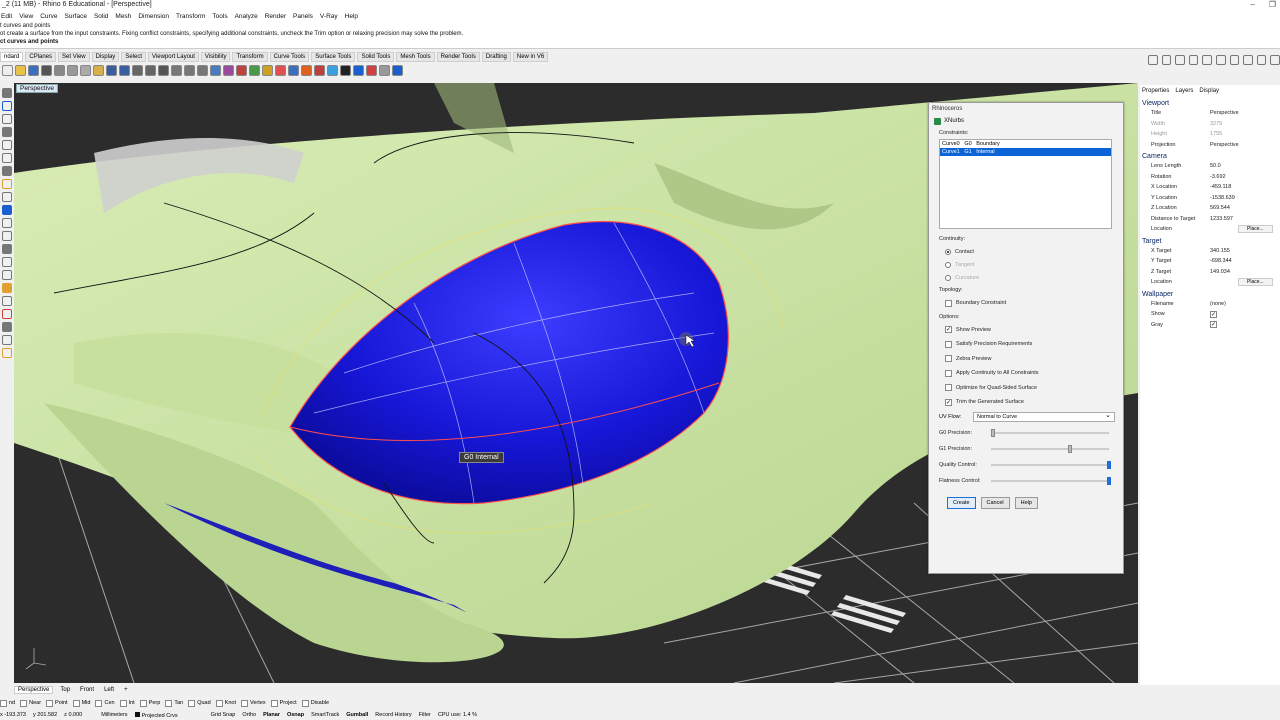  What do you see at coordinates (1026, 359) in the screenshot?
I see `option-row: Zebra Preview` at bounding box center [1026, 359].